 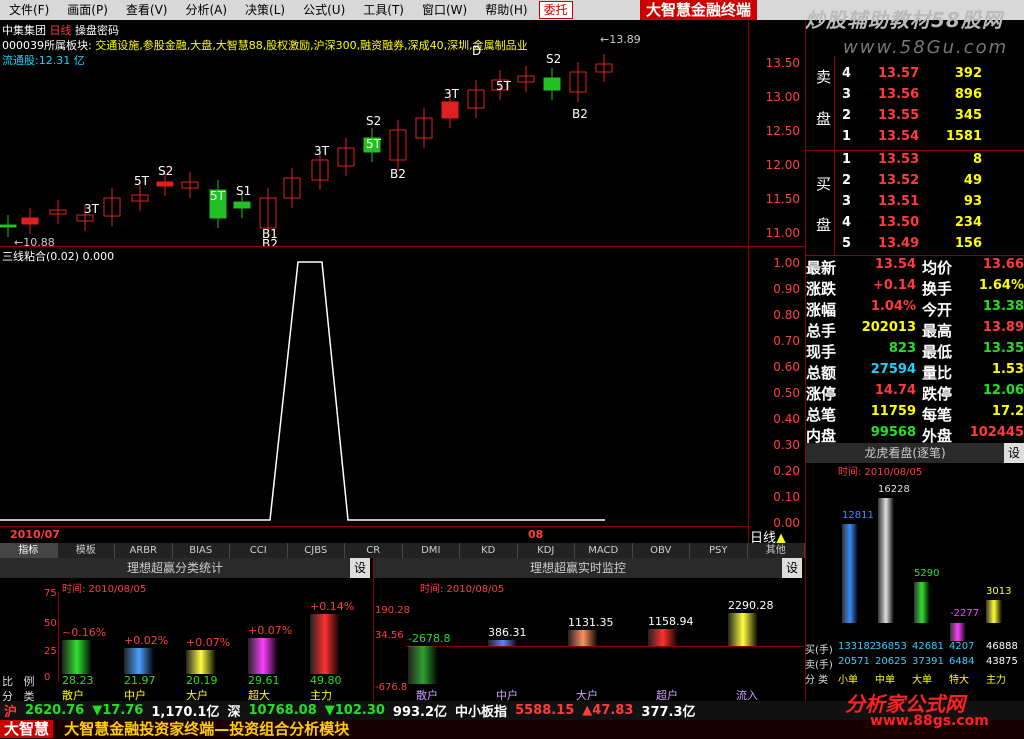 What do you see at coordinates (47, 677) in the screenshot?
I see `p1-axis: 0` at bounding box center [47, 677].